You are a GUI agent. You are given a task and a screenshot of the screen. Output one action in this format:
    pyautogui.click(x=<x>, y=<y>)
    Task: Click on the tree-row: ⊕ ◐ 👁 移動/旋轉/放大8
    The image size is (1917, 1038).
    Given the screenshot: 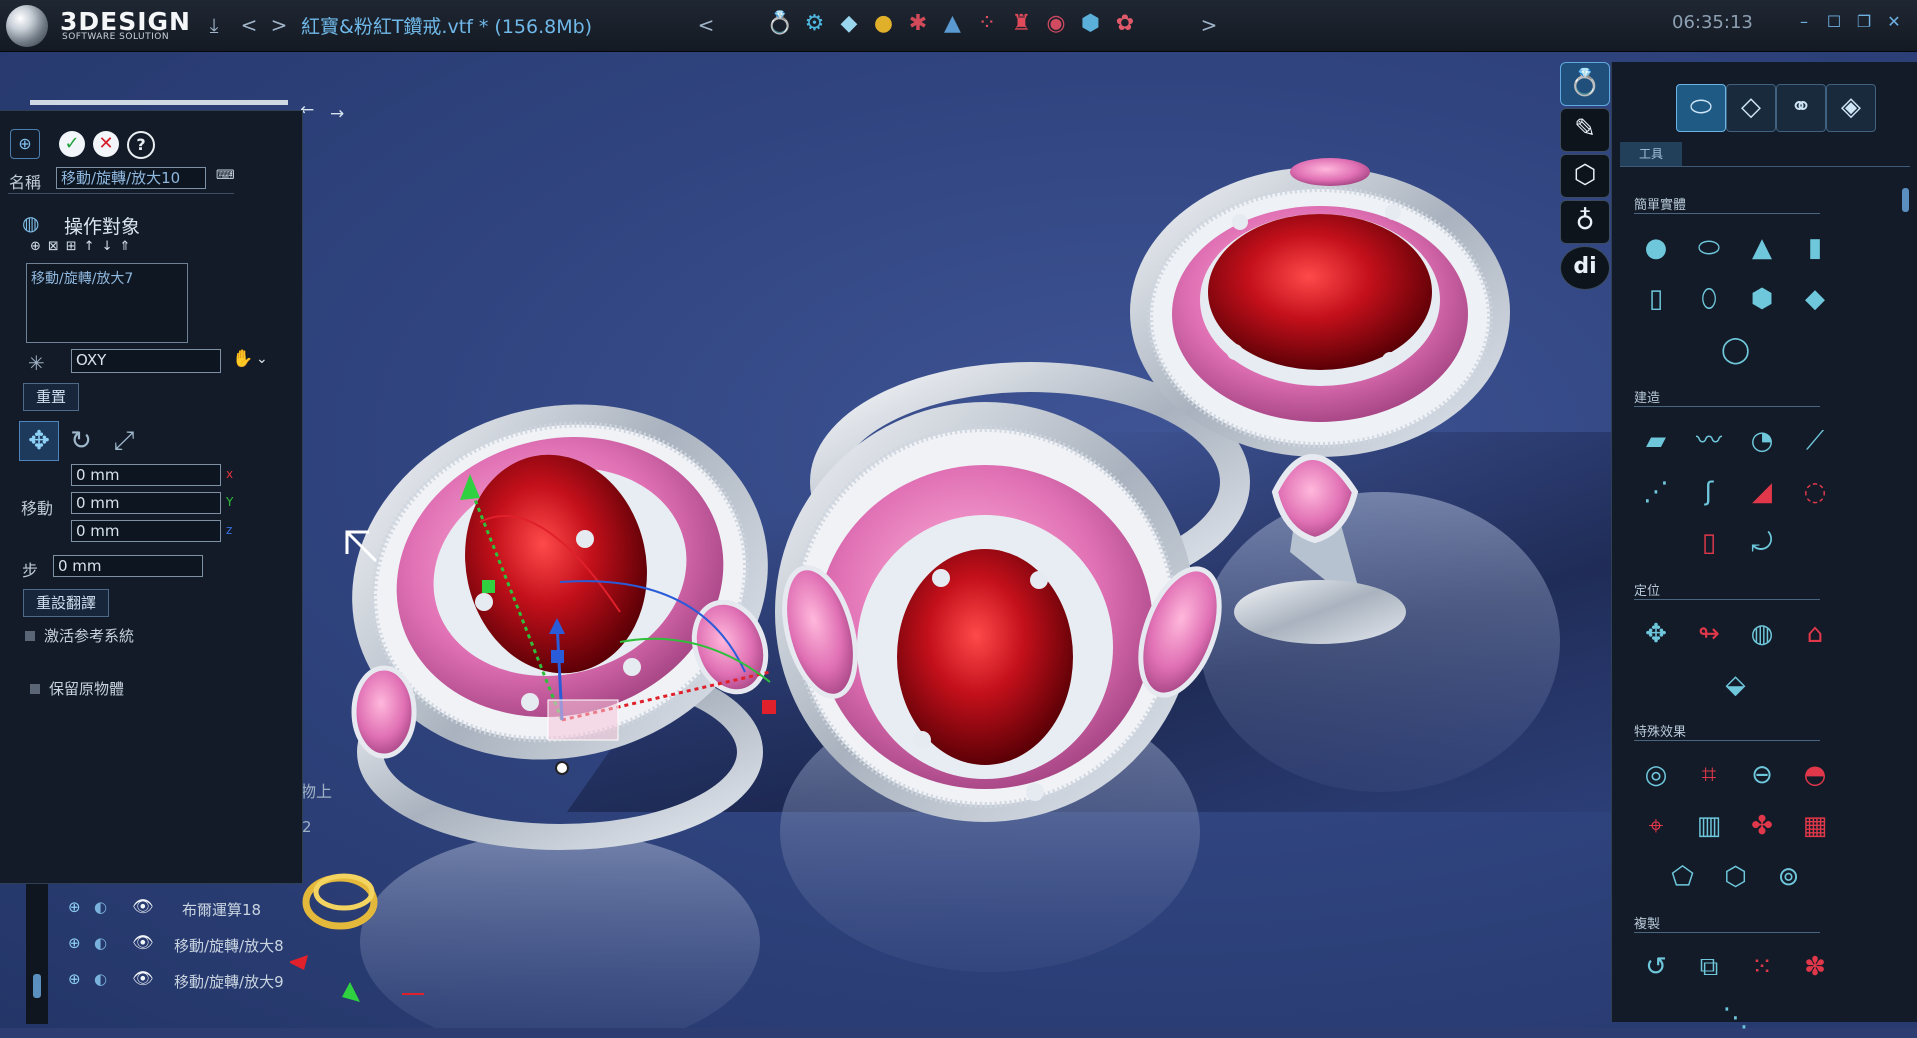 What is the action you would take?
    pyautogui.click(x=180, y=946)
    